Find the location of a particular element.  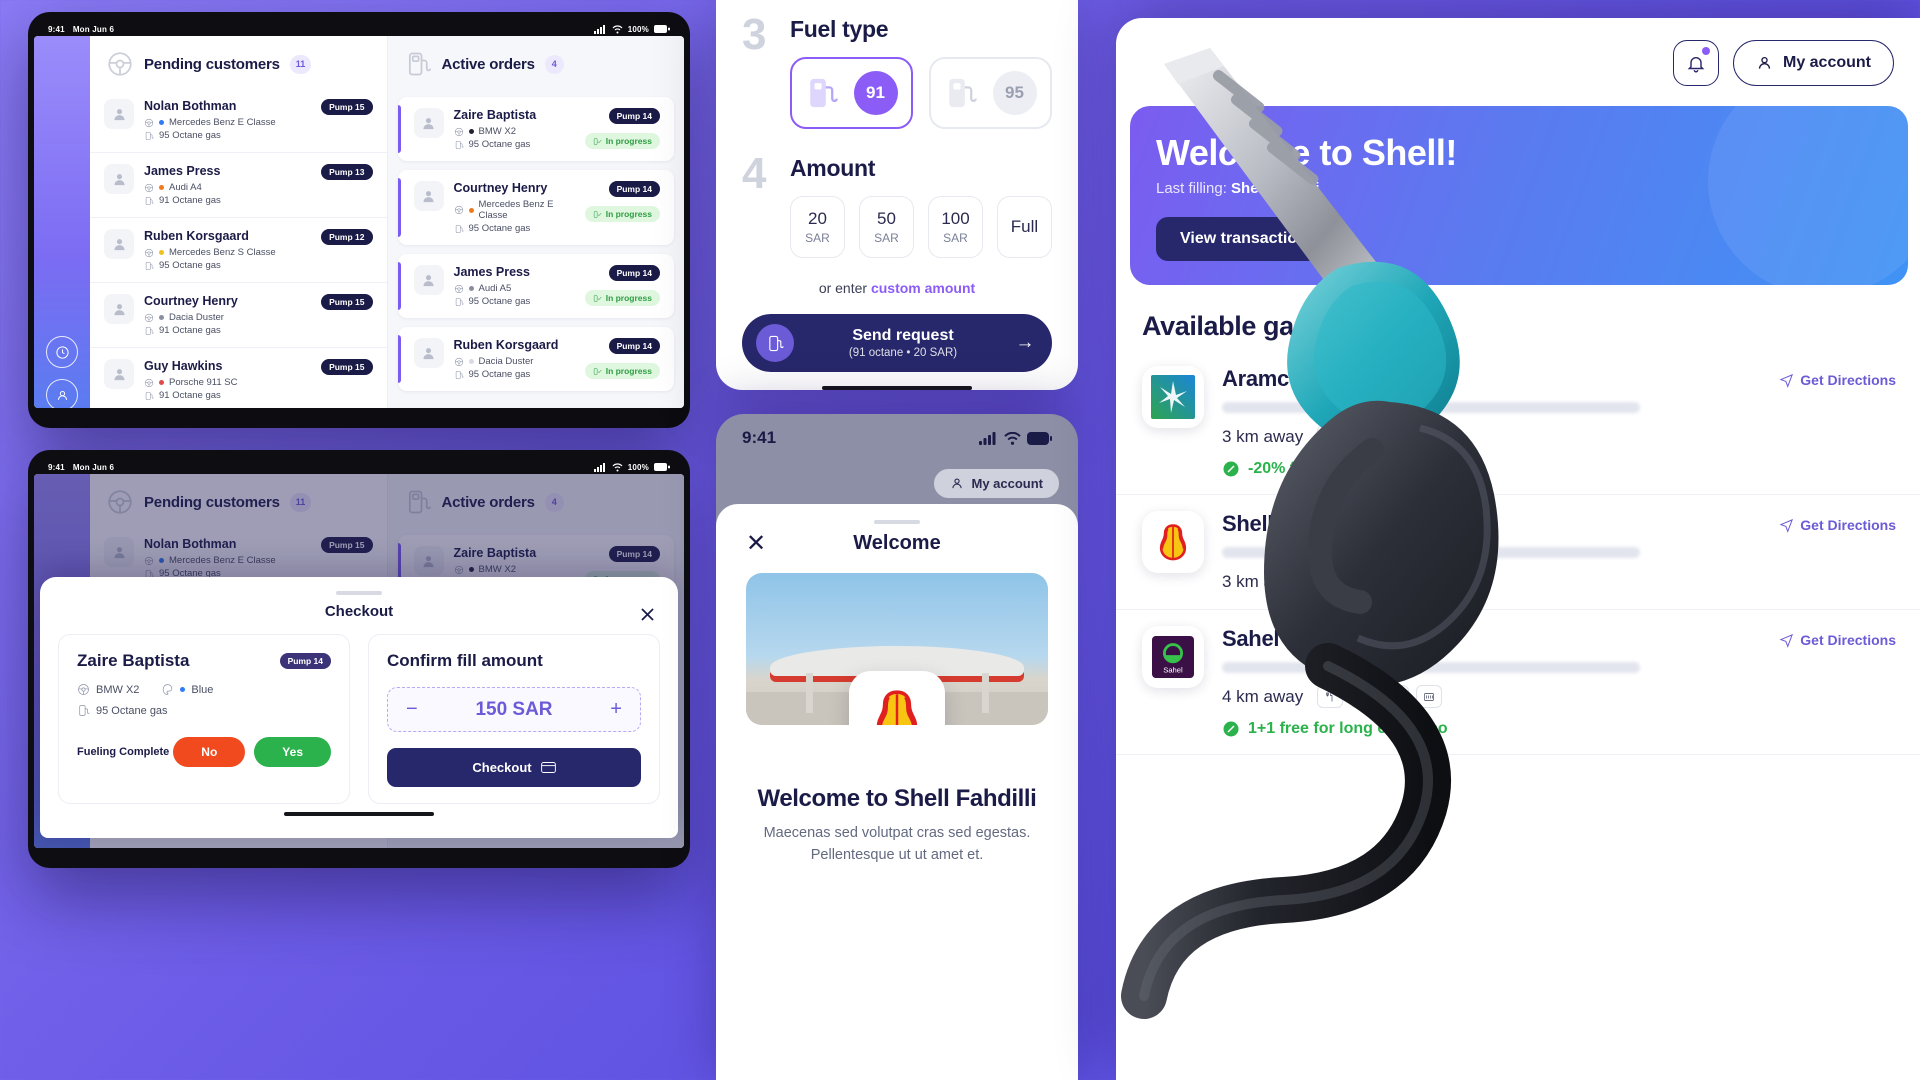

fueling-complete-row: Fueling Complete No Yes is located at coordinates (204, 752).